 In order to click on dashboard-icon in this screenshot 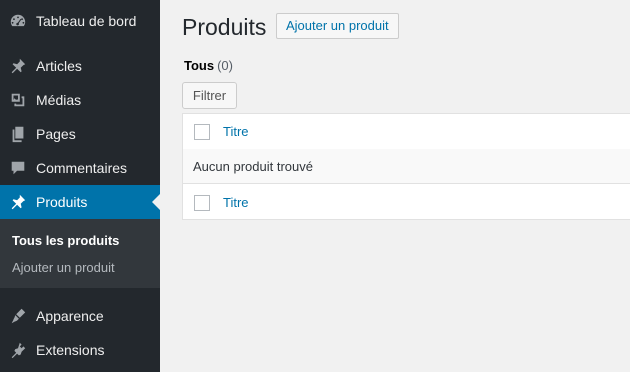, I will do `click(18, 21)`.